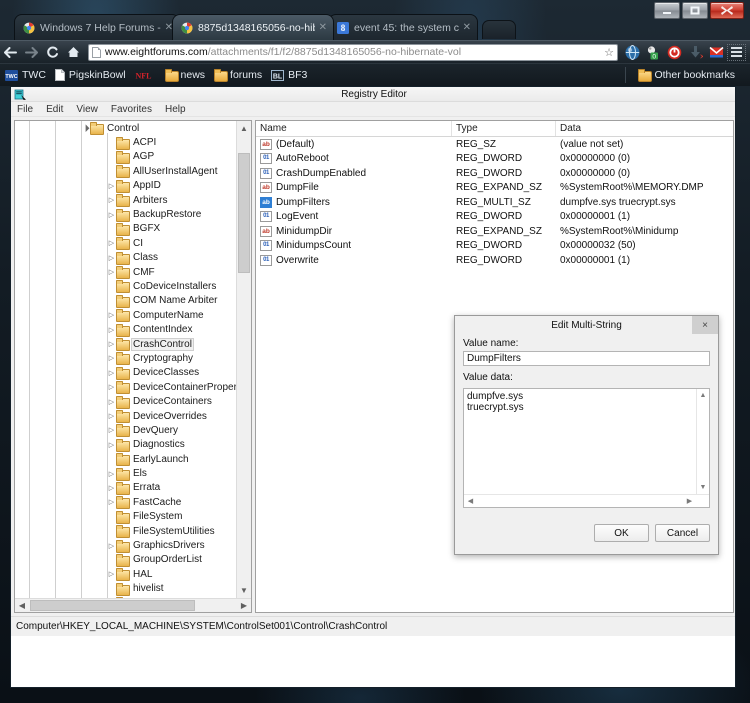  Describe the element at coordinates (131, 109) in the screenshot. I see `menu-item-favorites: Favorites` at that location.